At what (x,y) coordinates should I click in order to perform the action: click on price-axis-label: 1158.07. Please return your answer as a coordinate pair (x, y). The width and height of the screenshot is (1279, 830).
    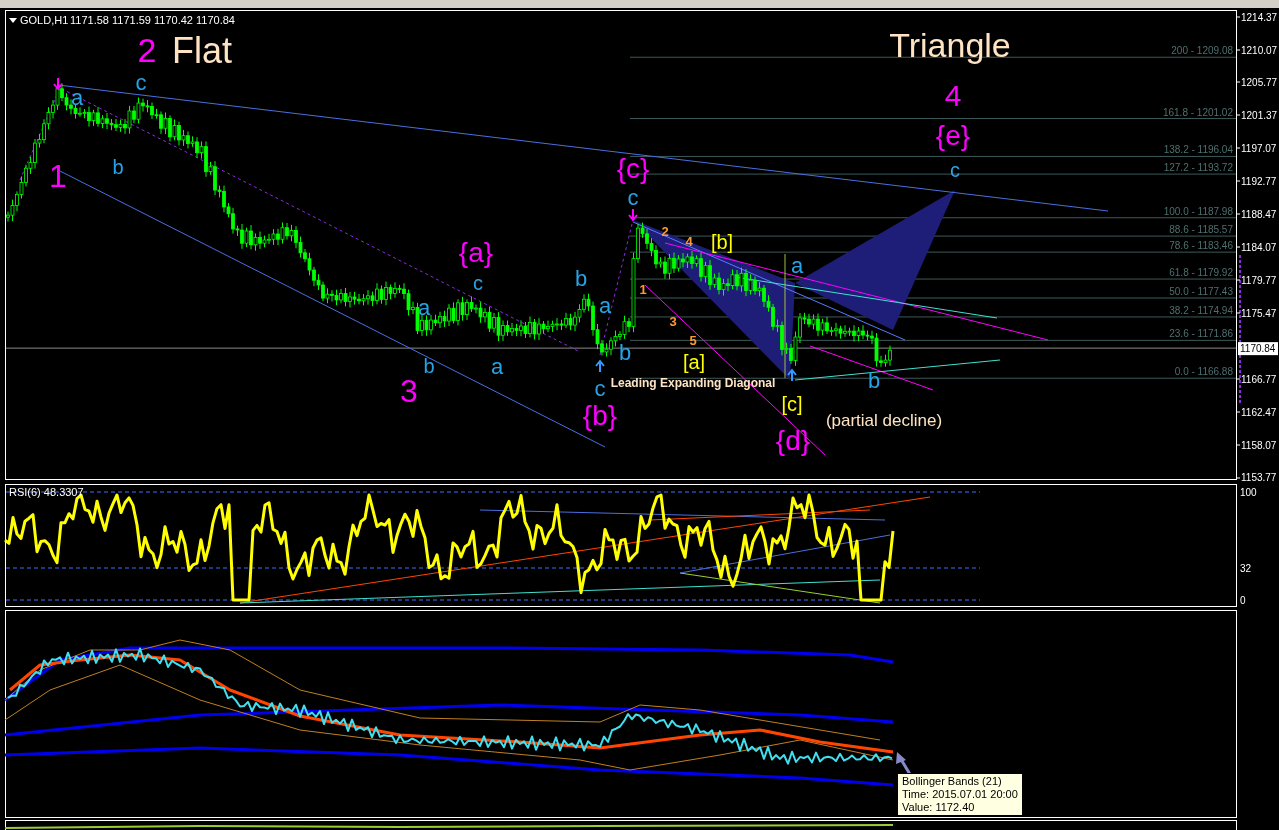
    Looking at the image, I should click on (1259, 445).